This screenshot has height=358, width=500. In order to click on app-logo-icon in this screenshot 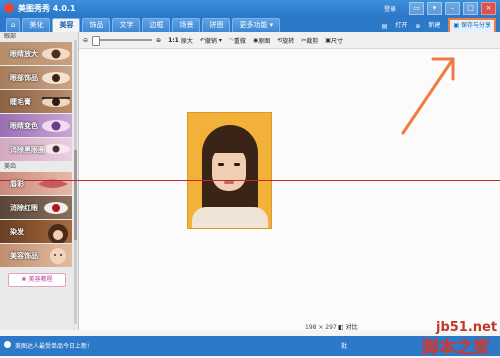, I will do `click(9, 8)`.